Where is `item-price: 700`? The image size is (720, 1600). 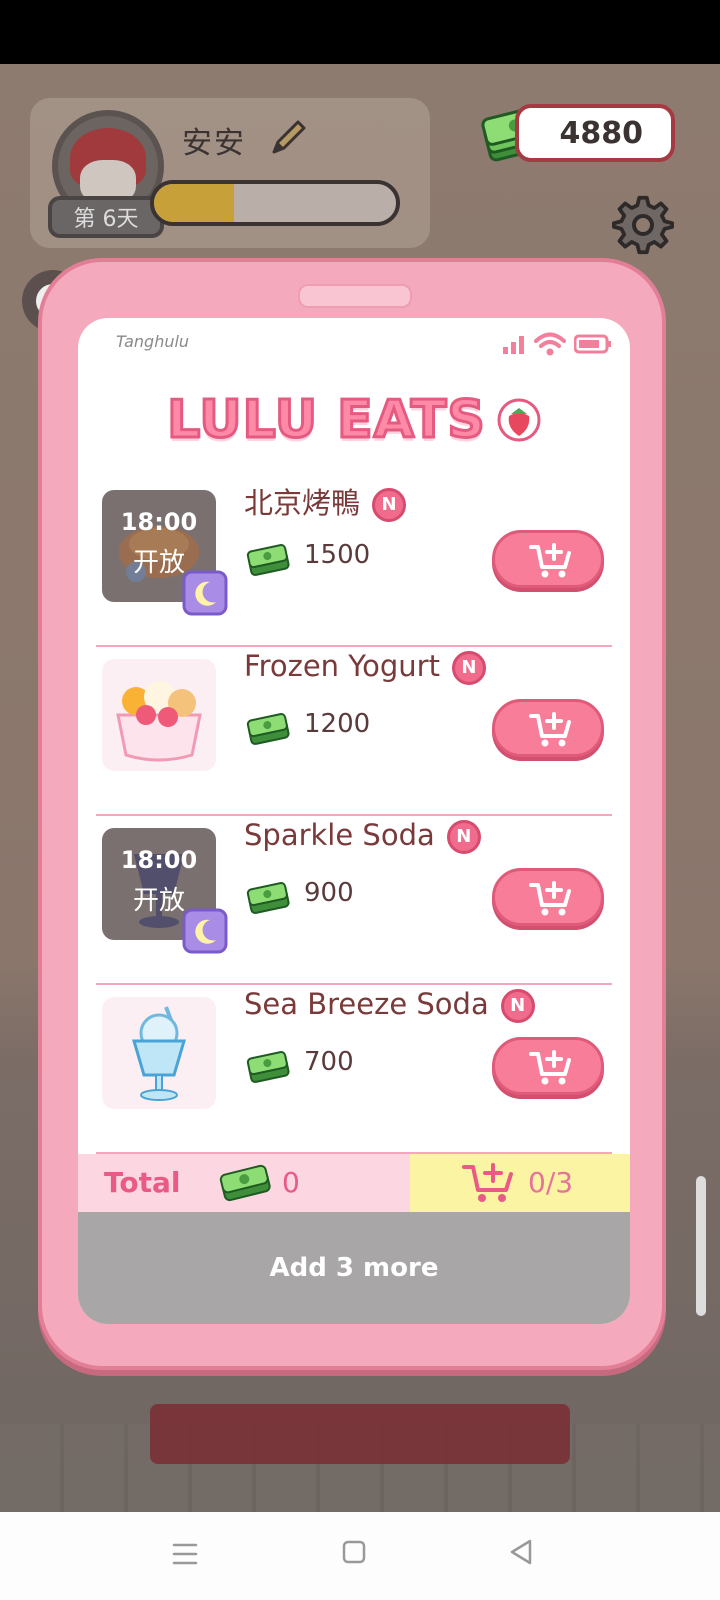 item-price: 700 is located at coordinates (329, 1062).